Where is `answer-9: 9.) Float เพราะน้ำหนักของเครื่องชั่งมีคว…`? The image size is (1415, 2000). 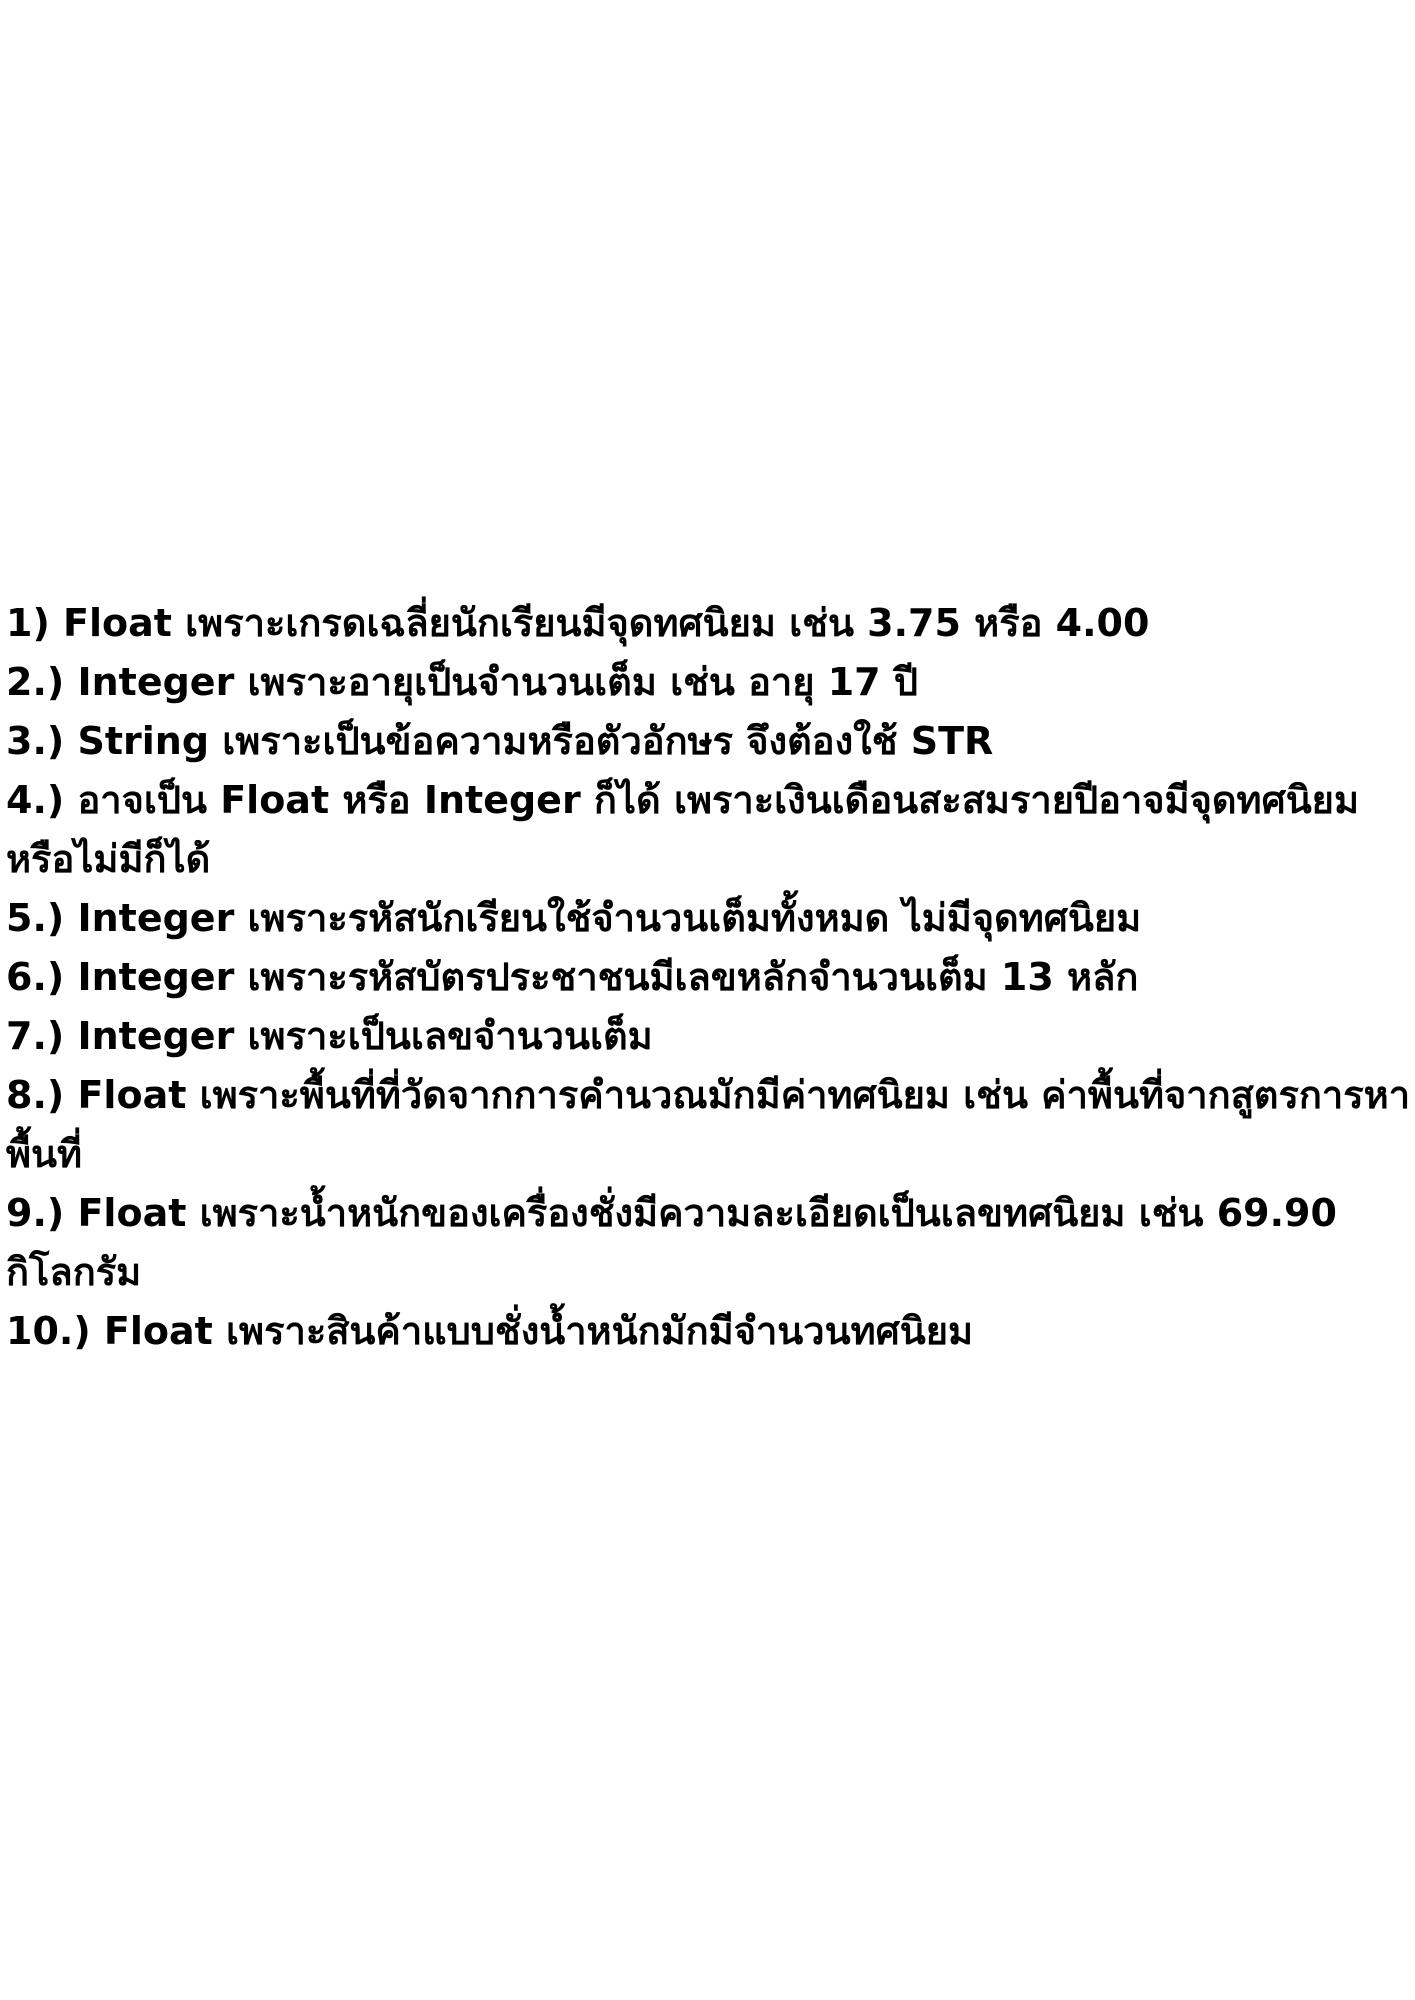
answer-9: 9.) Float เพราะน้ำหนักของเครื่องชั่งมีคว… is located at coordinates (671, 1242).